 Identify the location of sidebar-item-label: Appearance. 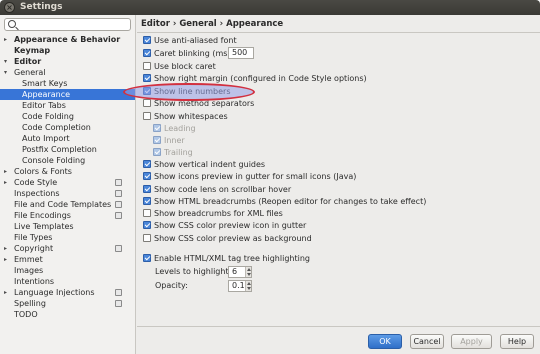
(46, 94).